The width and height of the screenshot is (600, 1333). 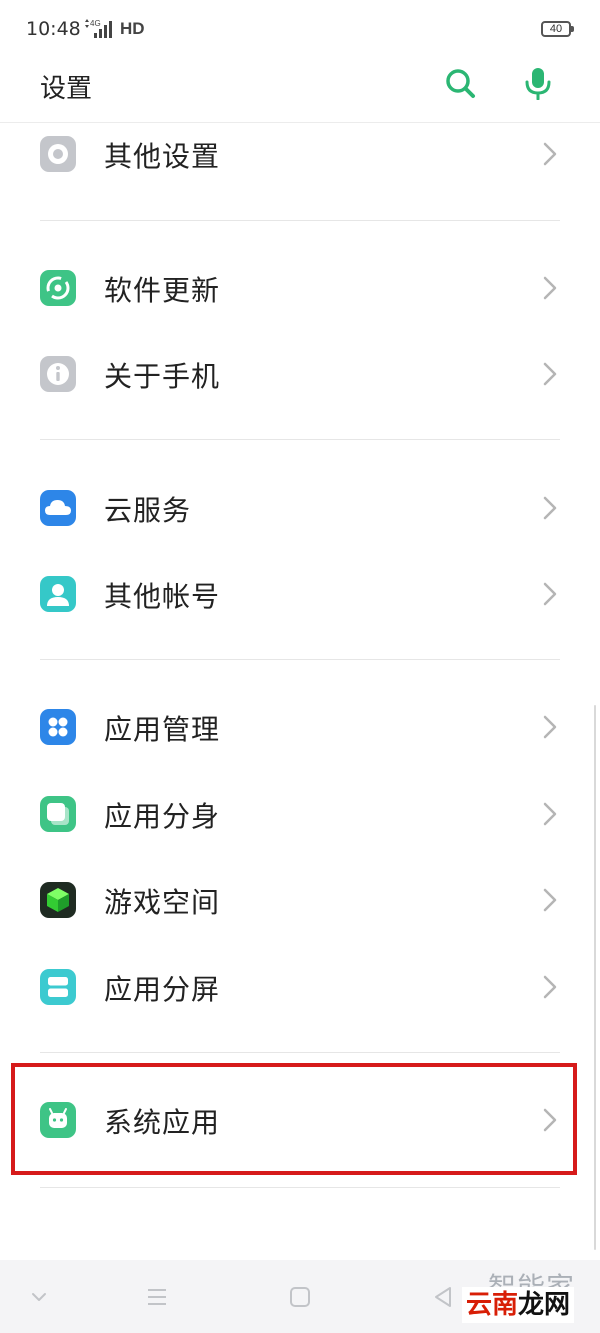 I want to click on settings-item-about-phone: 关于手机, so click(x=300, y=374).